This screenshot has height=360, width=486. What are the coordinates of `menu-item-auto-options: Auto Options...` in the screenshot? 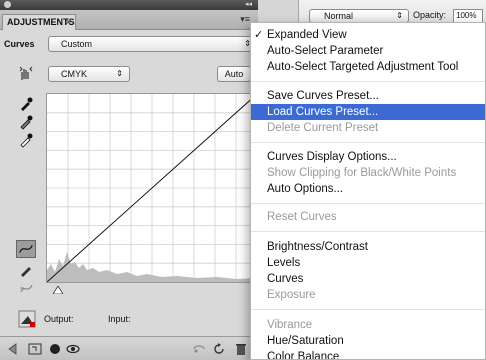 It's located at (368, 189).